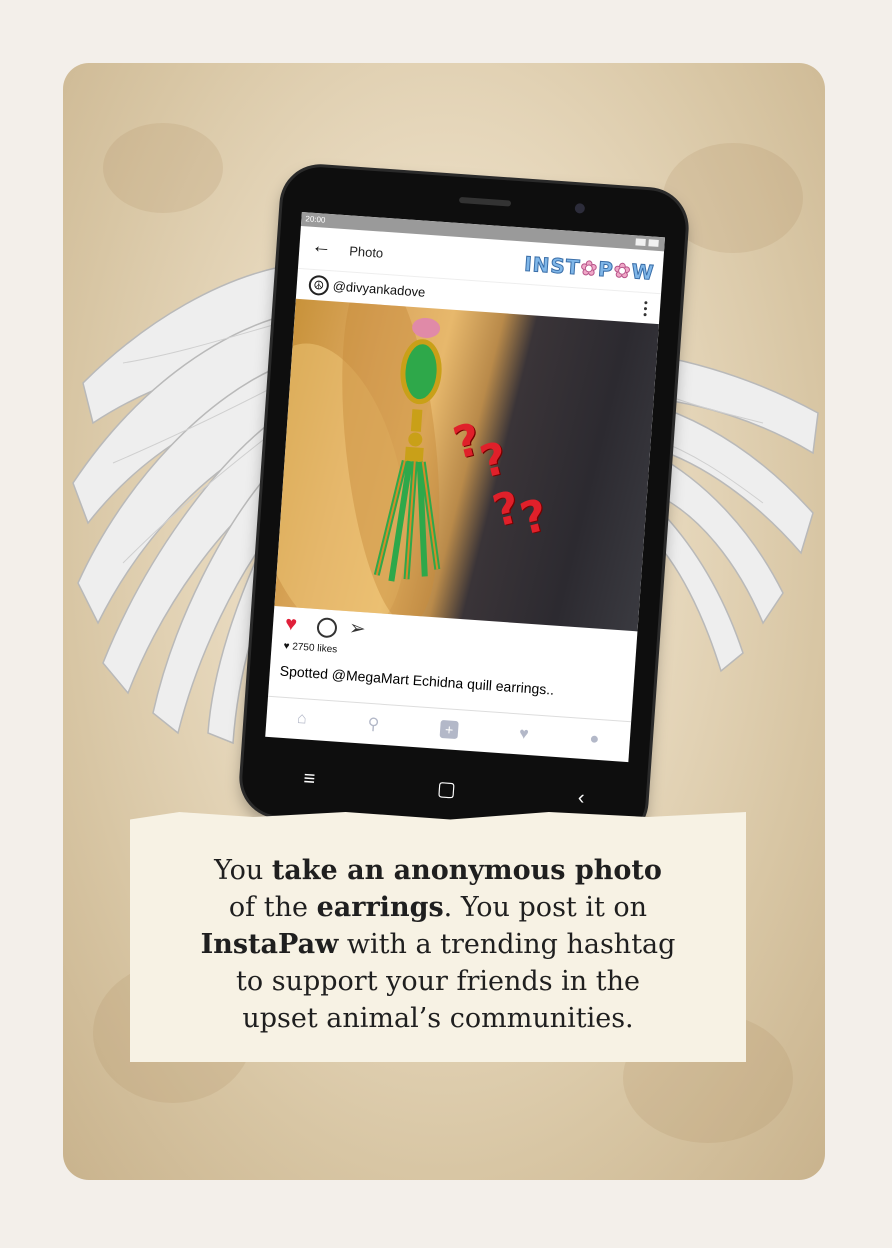 This screenshot has width=892, height=1248. Describe the element at coordinates (357, 628) in the screenshot. I see `share-icon: ➢` at that location.